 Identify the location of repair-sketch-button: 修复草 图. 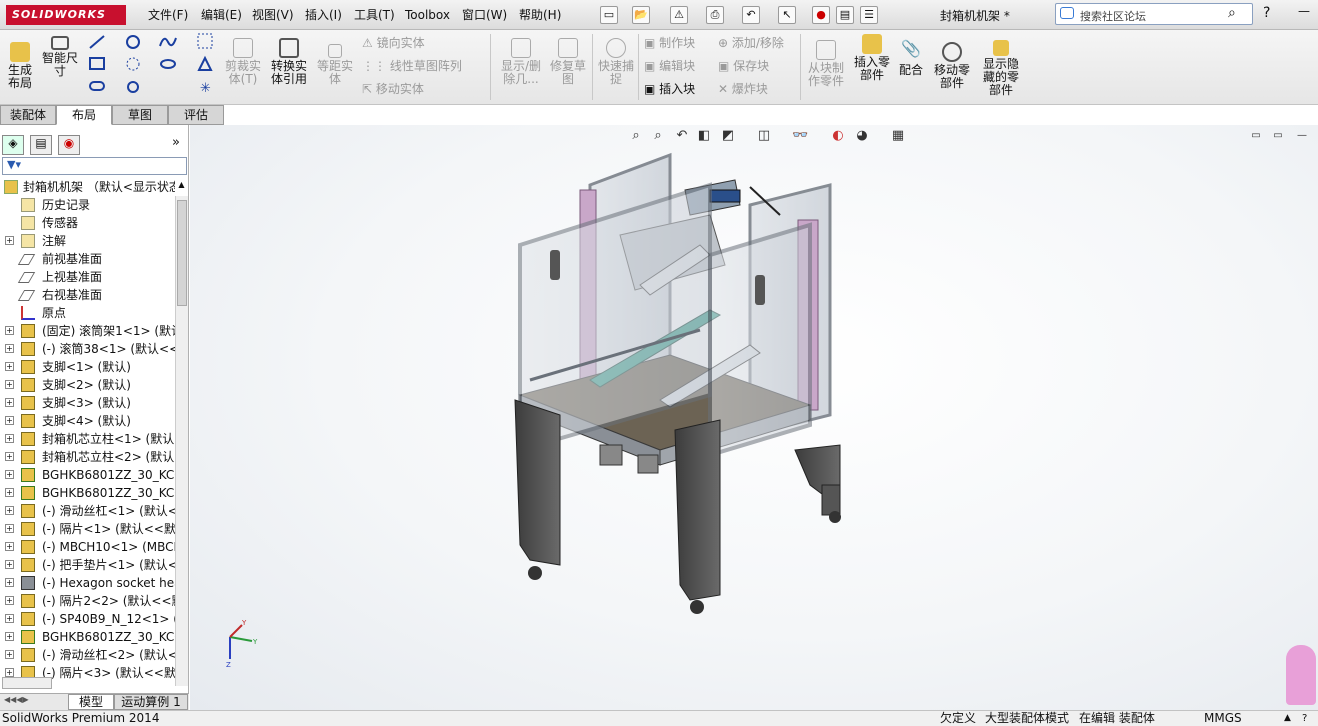
(568, 62).